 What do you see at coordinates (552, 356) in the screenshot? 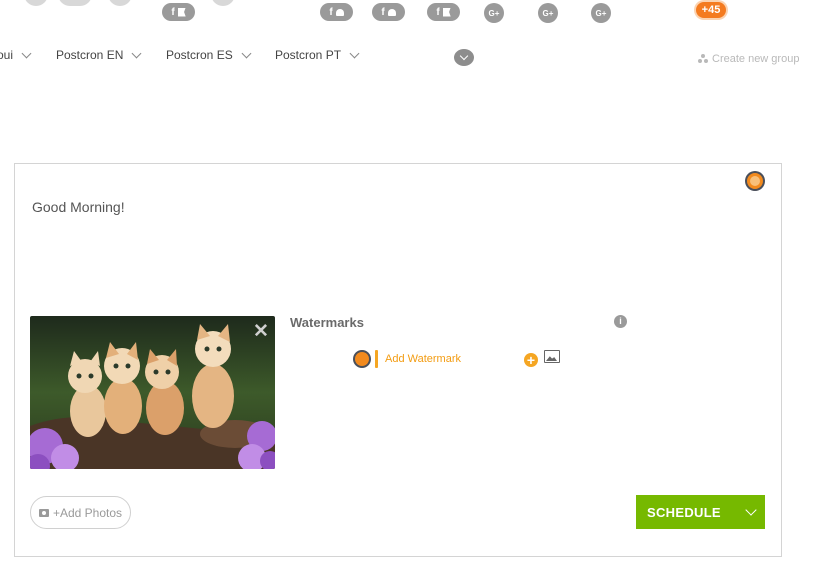
I see `image-icon` at bounding box center [552, 356].